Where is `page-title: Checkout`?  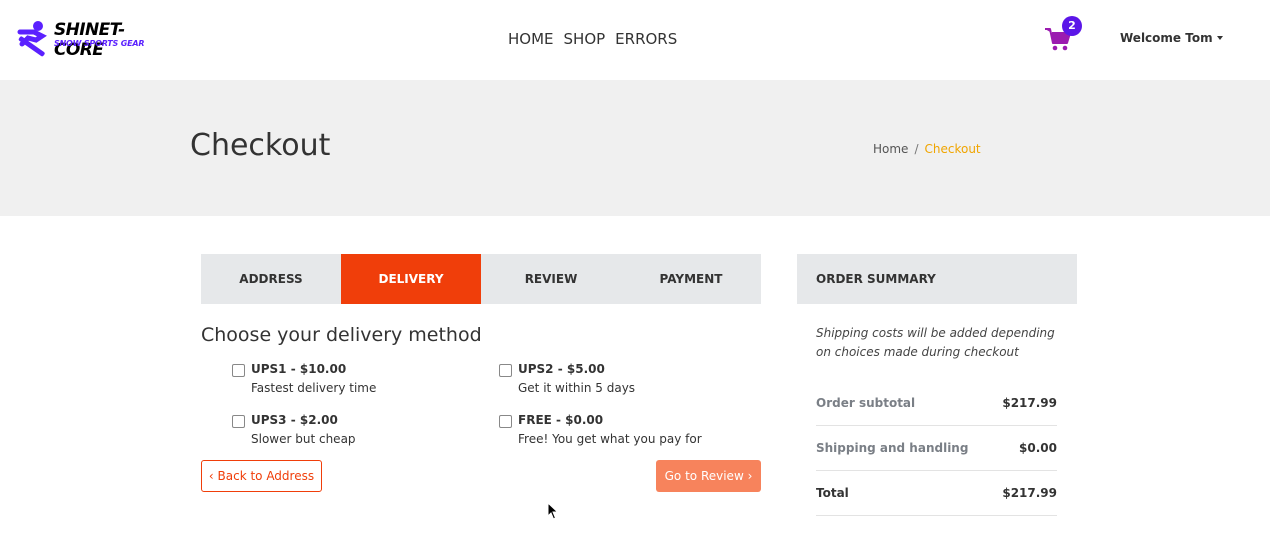 page-title: Checkout is located at coordinates (260, 145).